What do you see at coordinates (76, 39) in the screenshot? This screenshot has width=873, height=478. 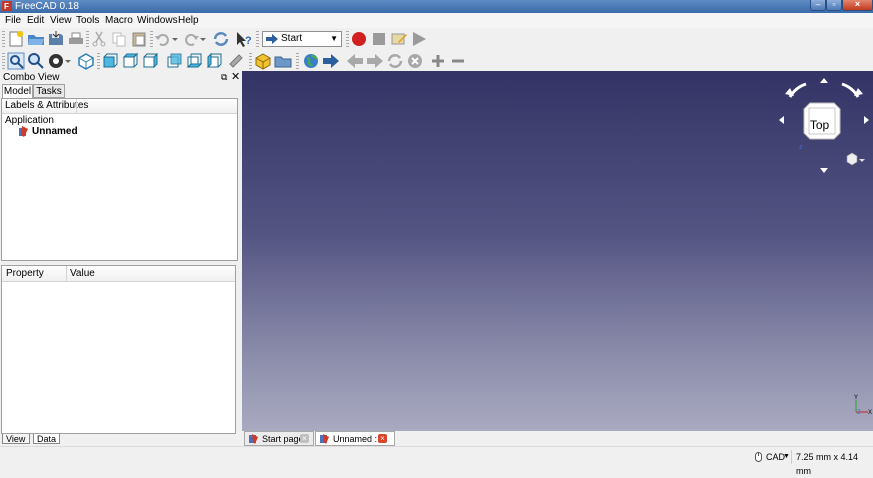 I see `print-icon` at bounding box center [76, 39].